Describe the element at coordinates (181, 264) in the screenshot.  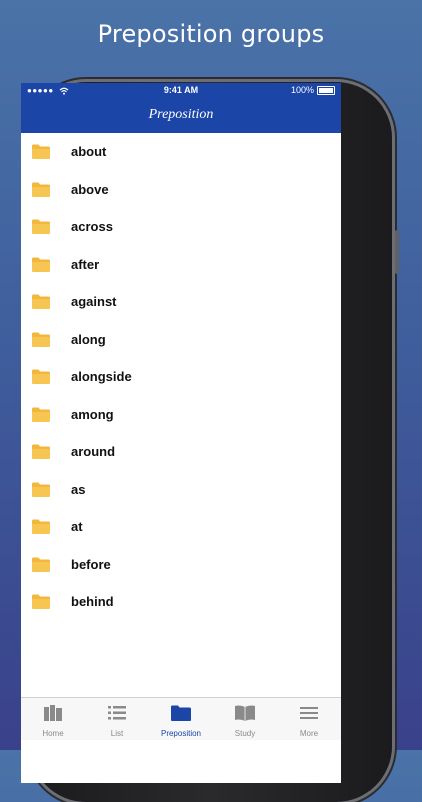
I see `list-item: after` at that location.